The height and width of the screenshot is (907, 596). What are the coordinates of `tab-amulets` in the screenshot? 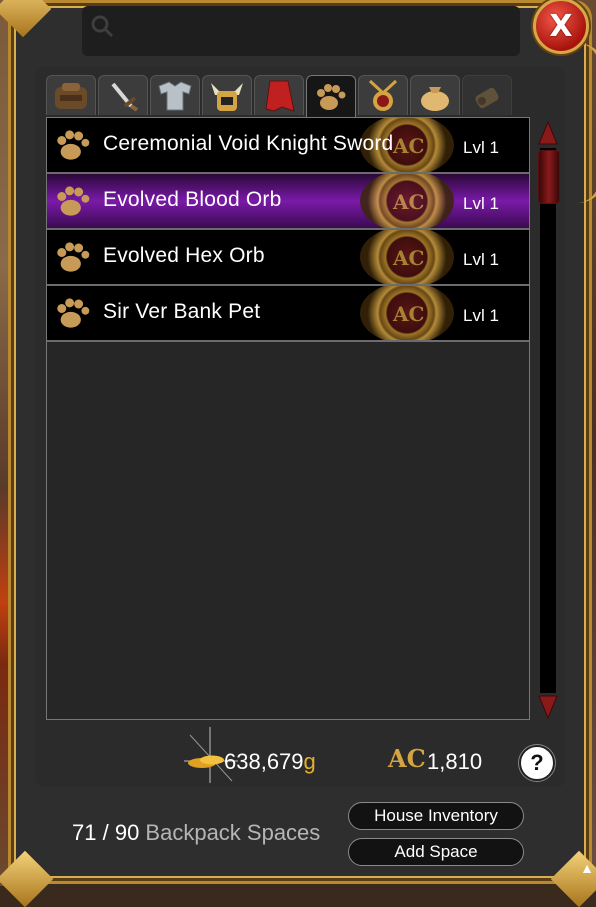 It's located at (383, 95).